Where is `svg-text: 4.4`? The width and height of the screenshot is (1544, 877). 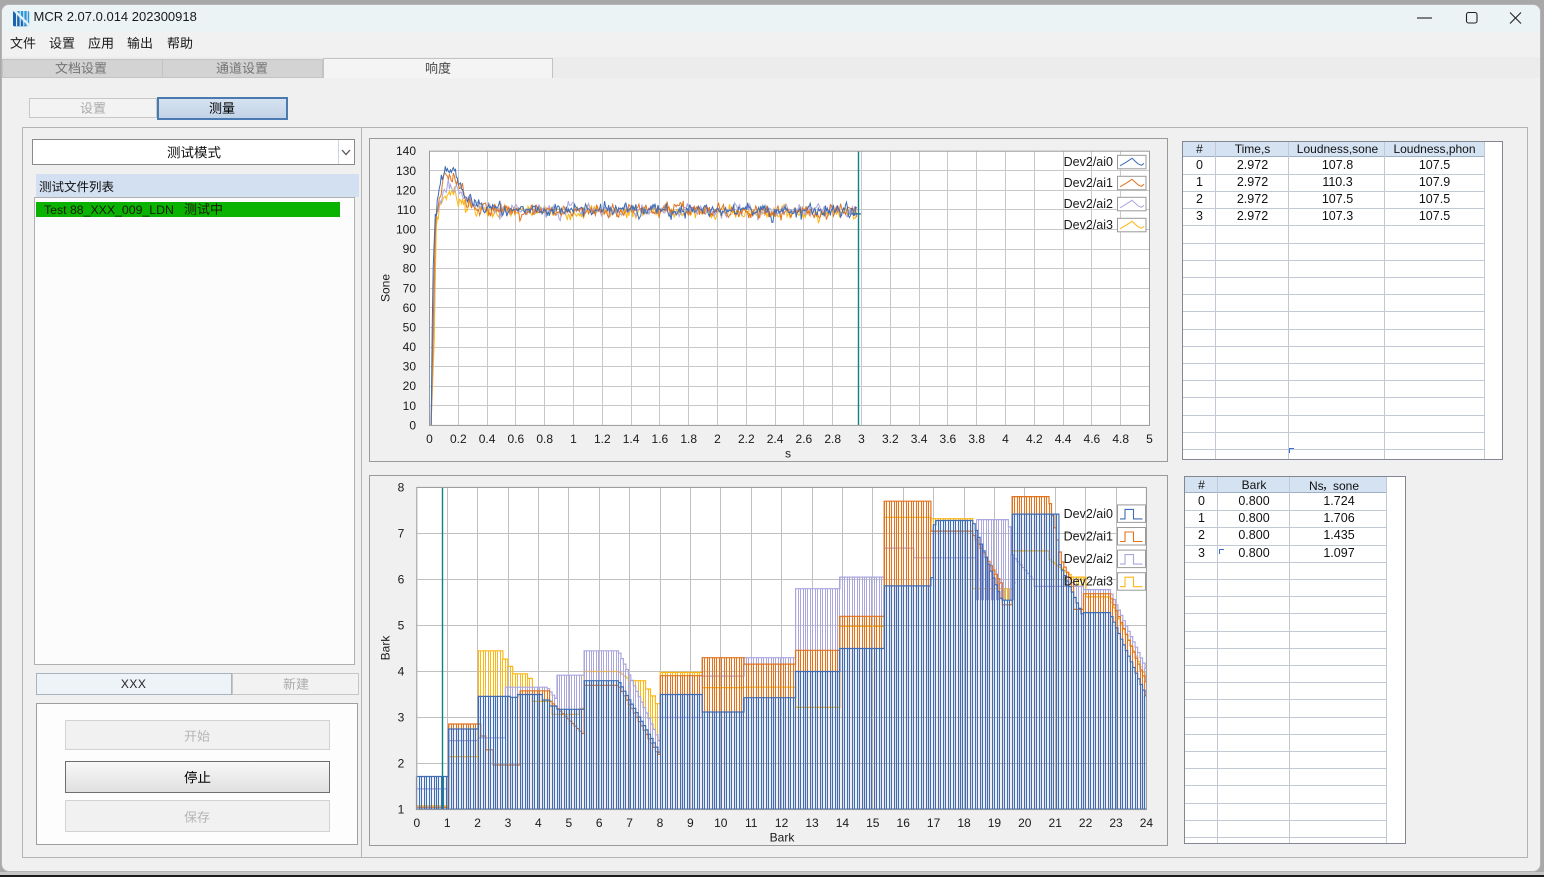 svg-text: 4.4 is located at coordinates (1063, 439).